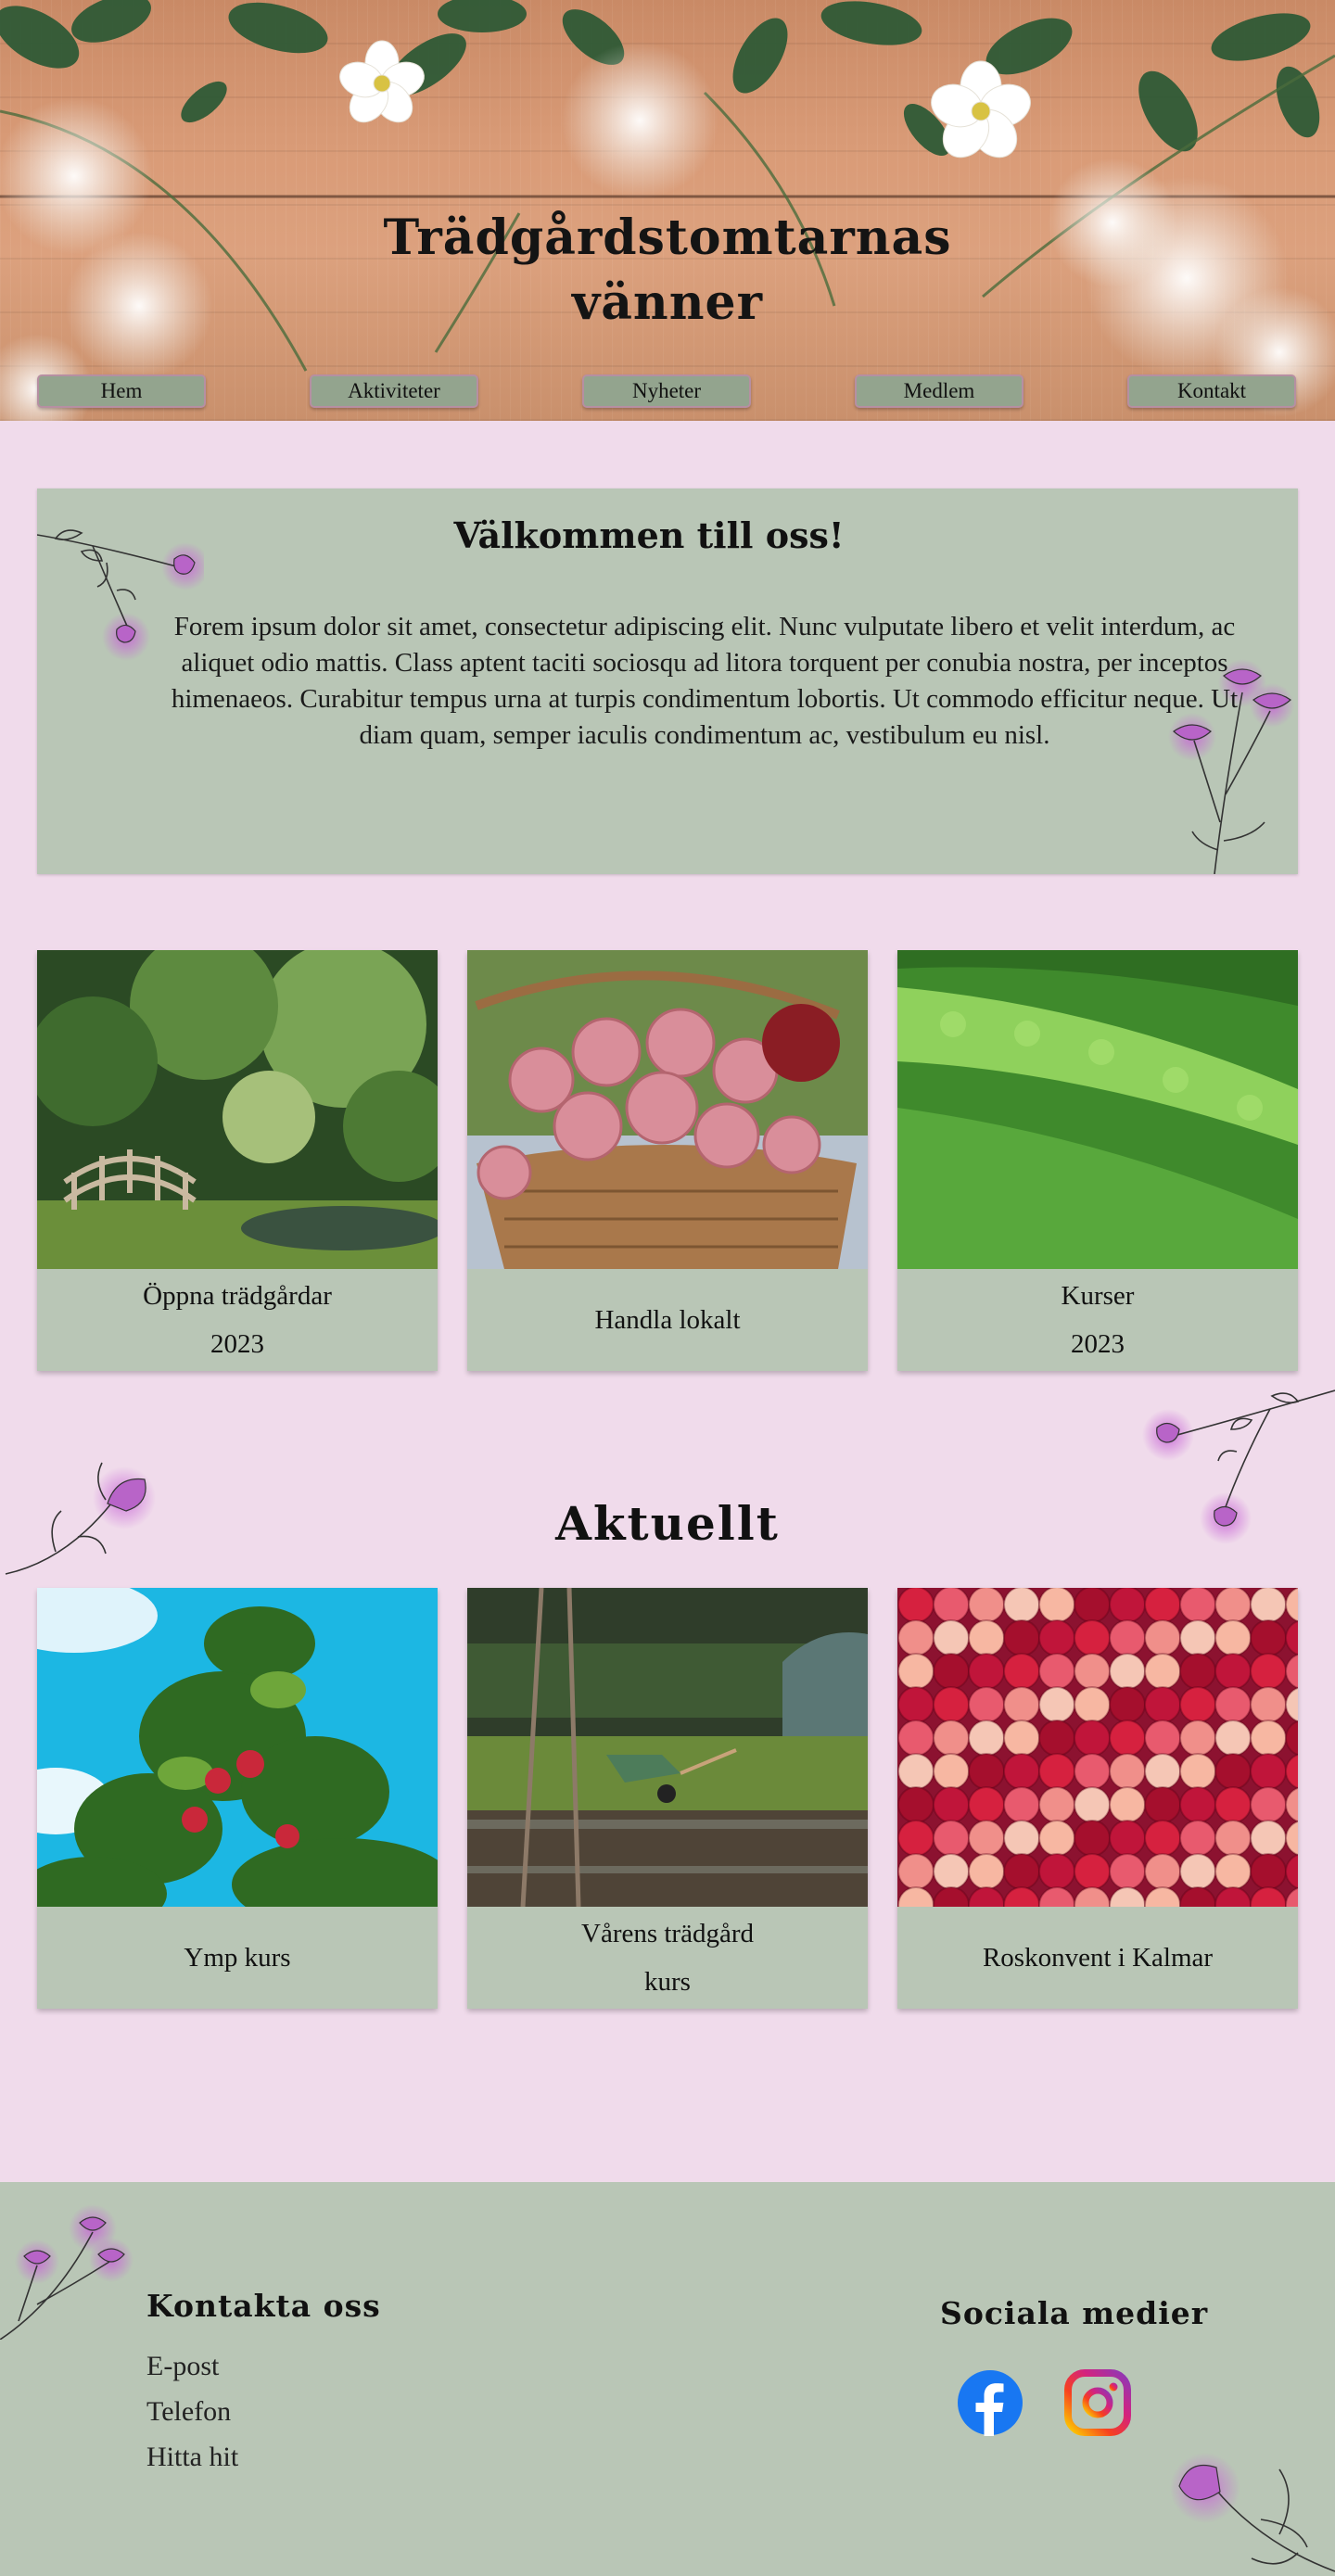 The height and width of the screenshot is (2576, 1335). I want to click on card-subtitle: kurs, so click(667, 1982).